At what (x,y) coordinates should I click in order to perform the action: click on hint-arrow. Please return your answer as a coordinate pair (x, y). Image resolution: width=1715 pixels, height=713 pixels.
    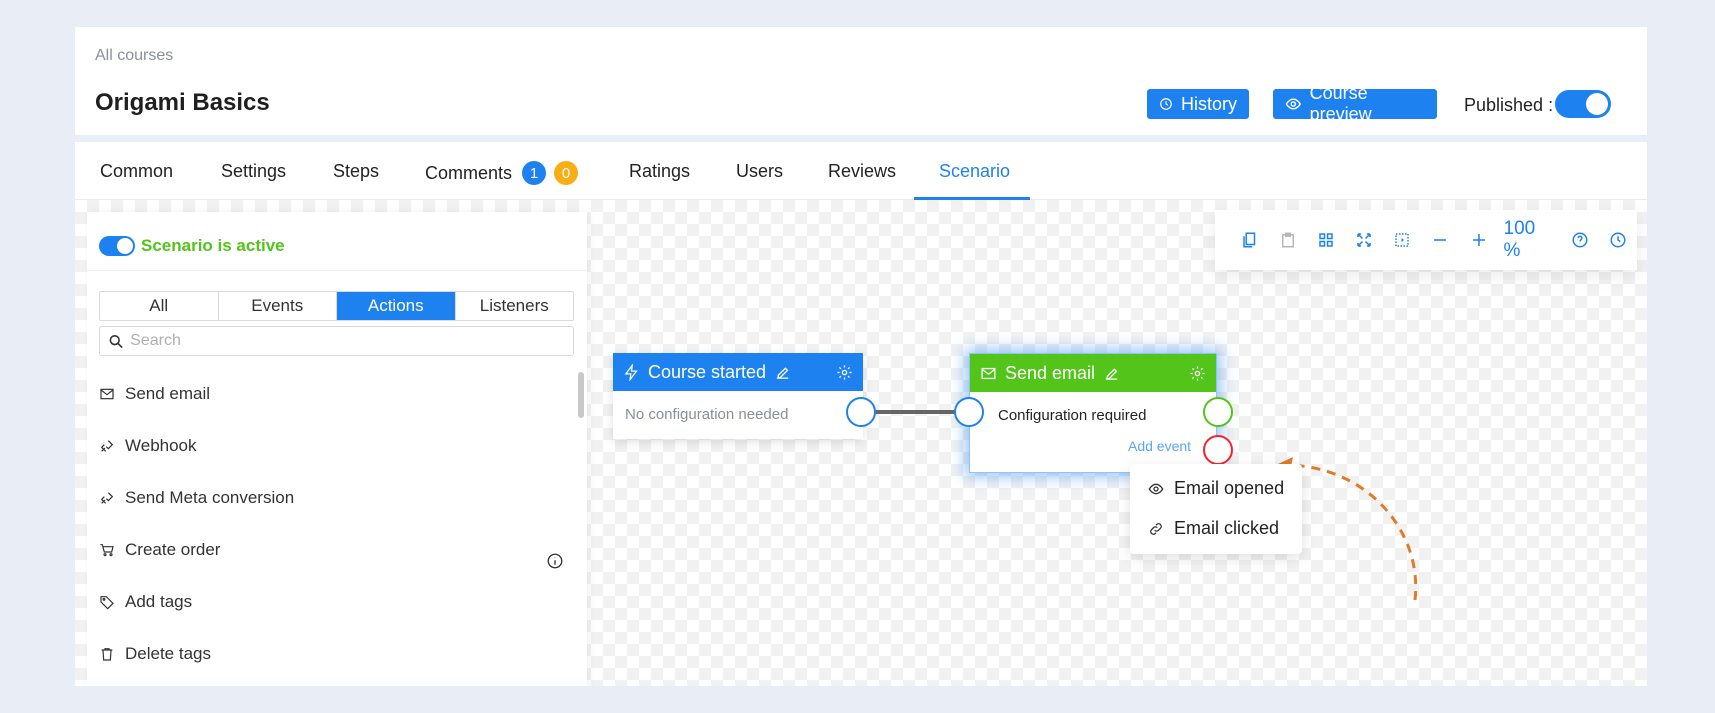
    Looking at the image, I should click on (1351, 532).